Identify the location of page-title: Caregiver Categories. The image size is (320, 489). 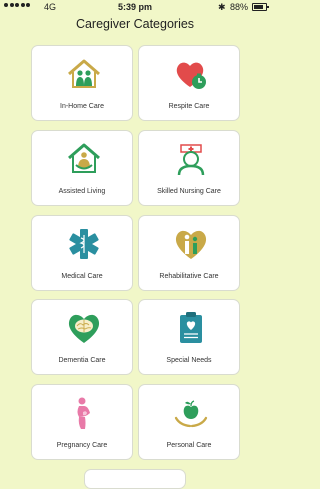
(135, 24).